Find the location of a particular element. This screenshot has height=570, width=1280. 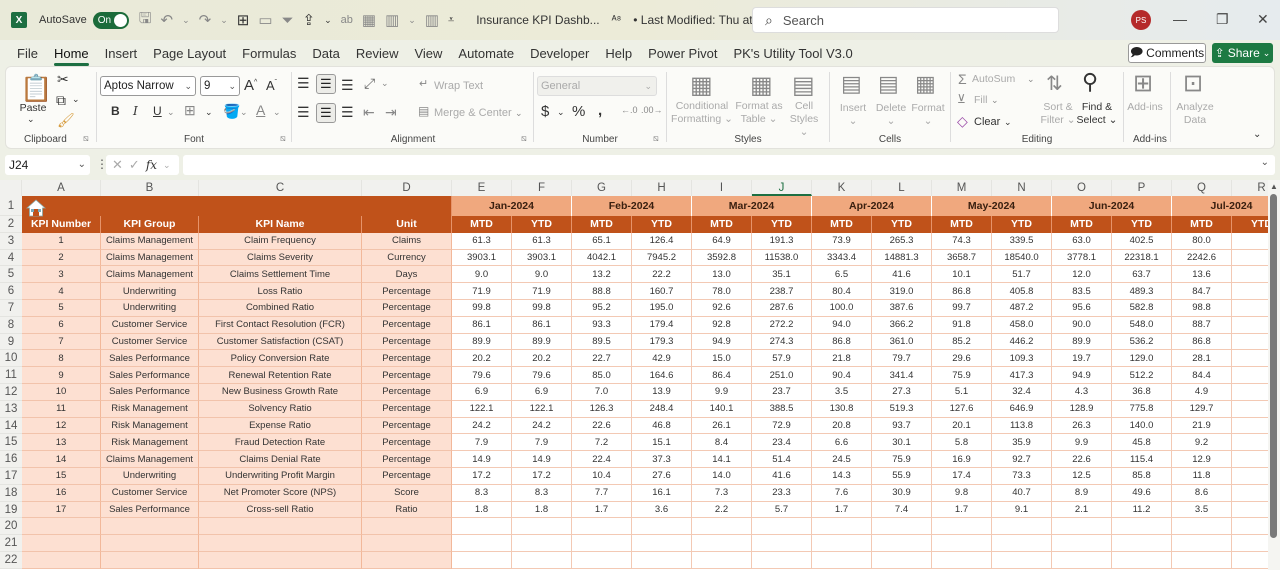

column-header-a: A is located at coordinates (61, 188).